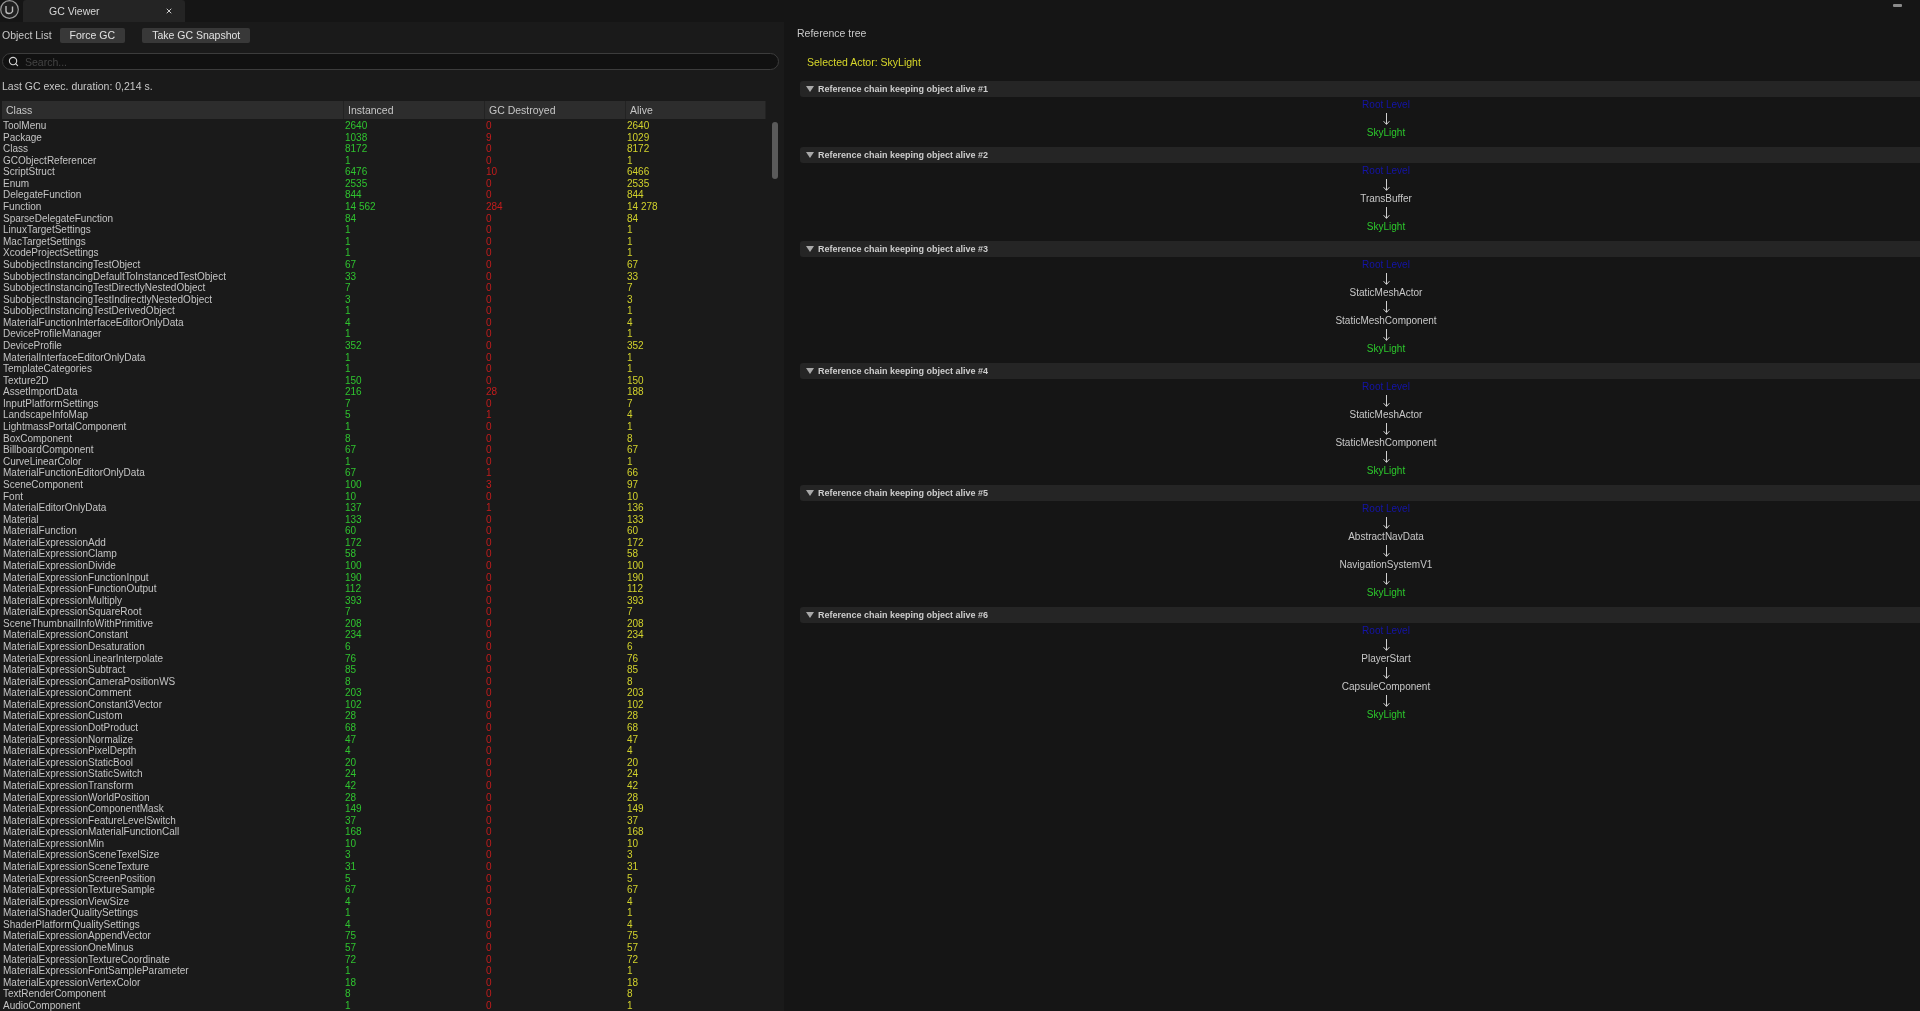  What do you see at coordinates (775, 150) in the screenshot?
I see `scrollbar-thumb` at bounding box center [775, 150].